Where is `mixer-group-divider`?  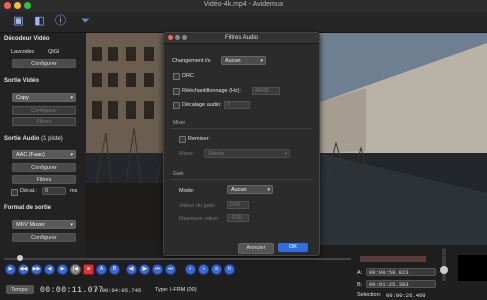
mixer-group-divider is located at coordinates (241, 128).